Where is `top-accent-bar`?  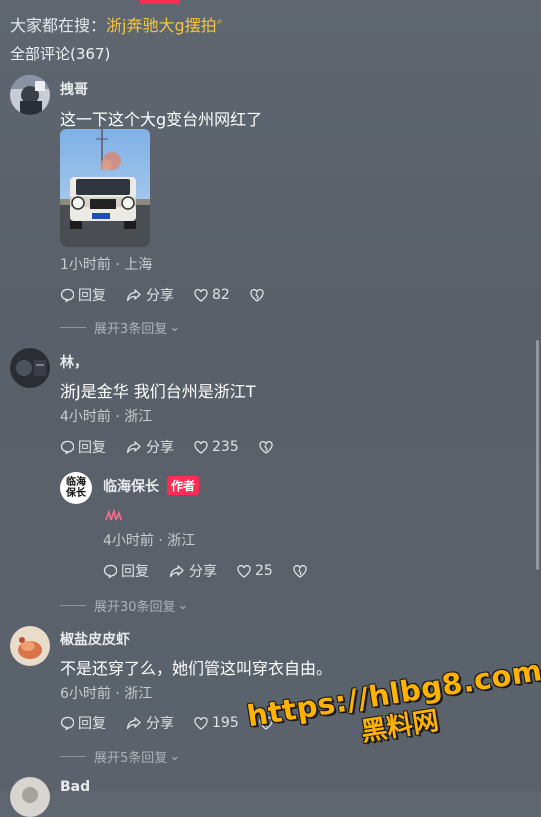 top-accent-bar is located at coordinates (160, 2).